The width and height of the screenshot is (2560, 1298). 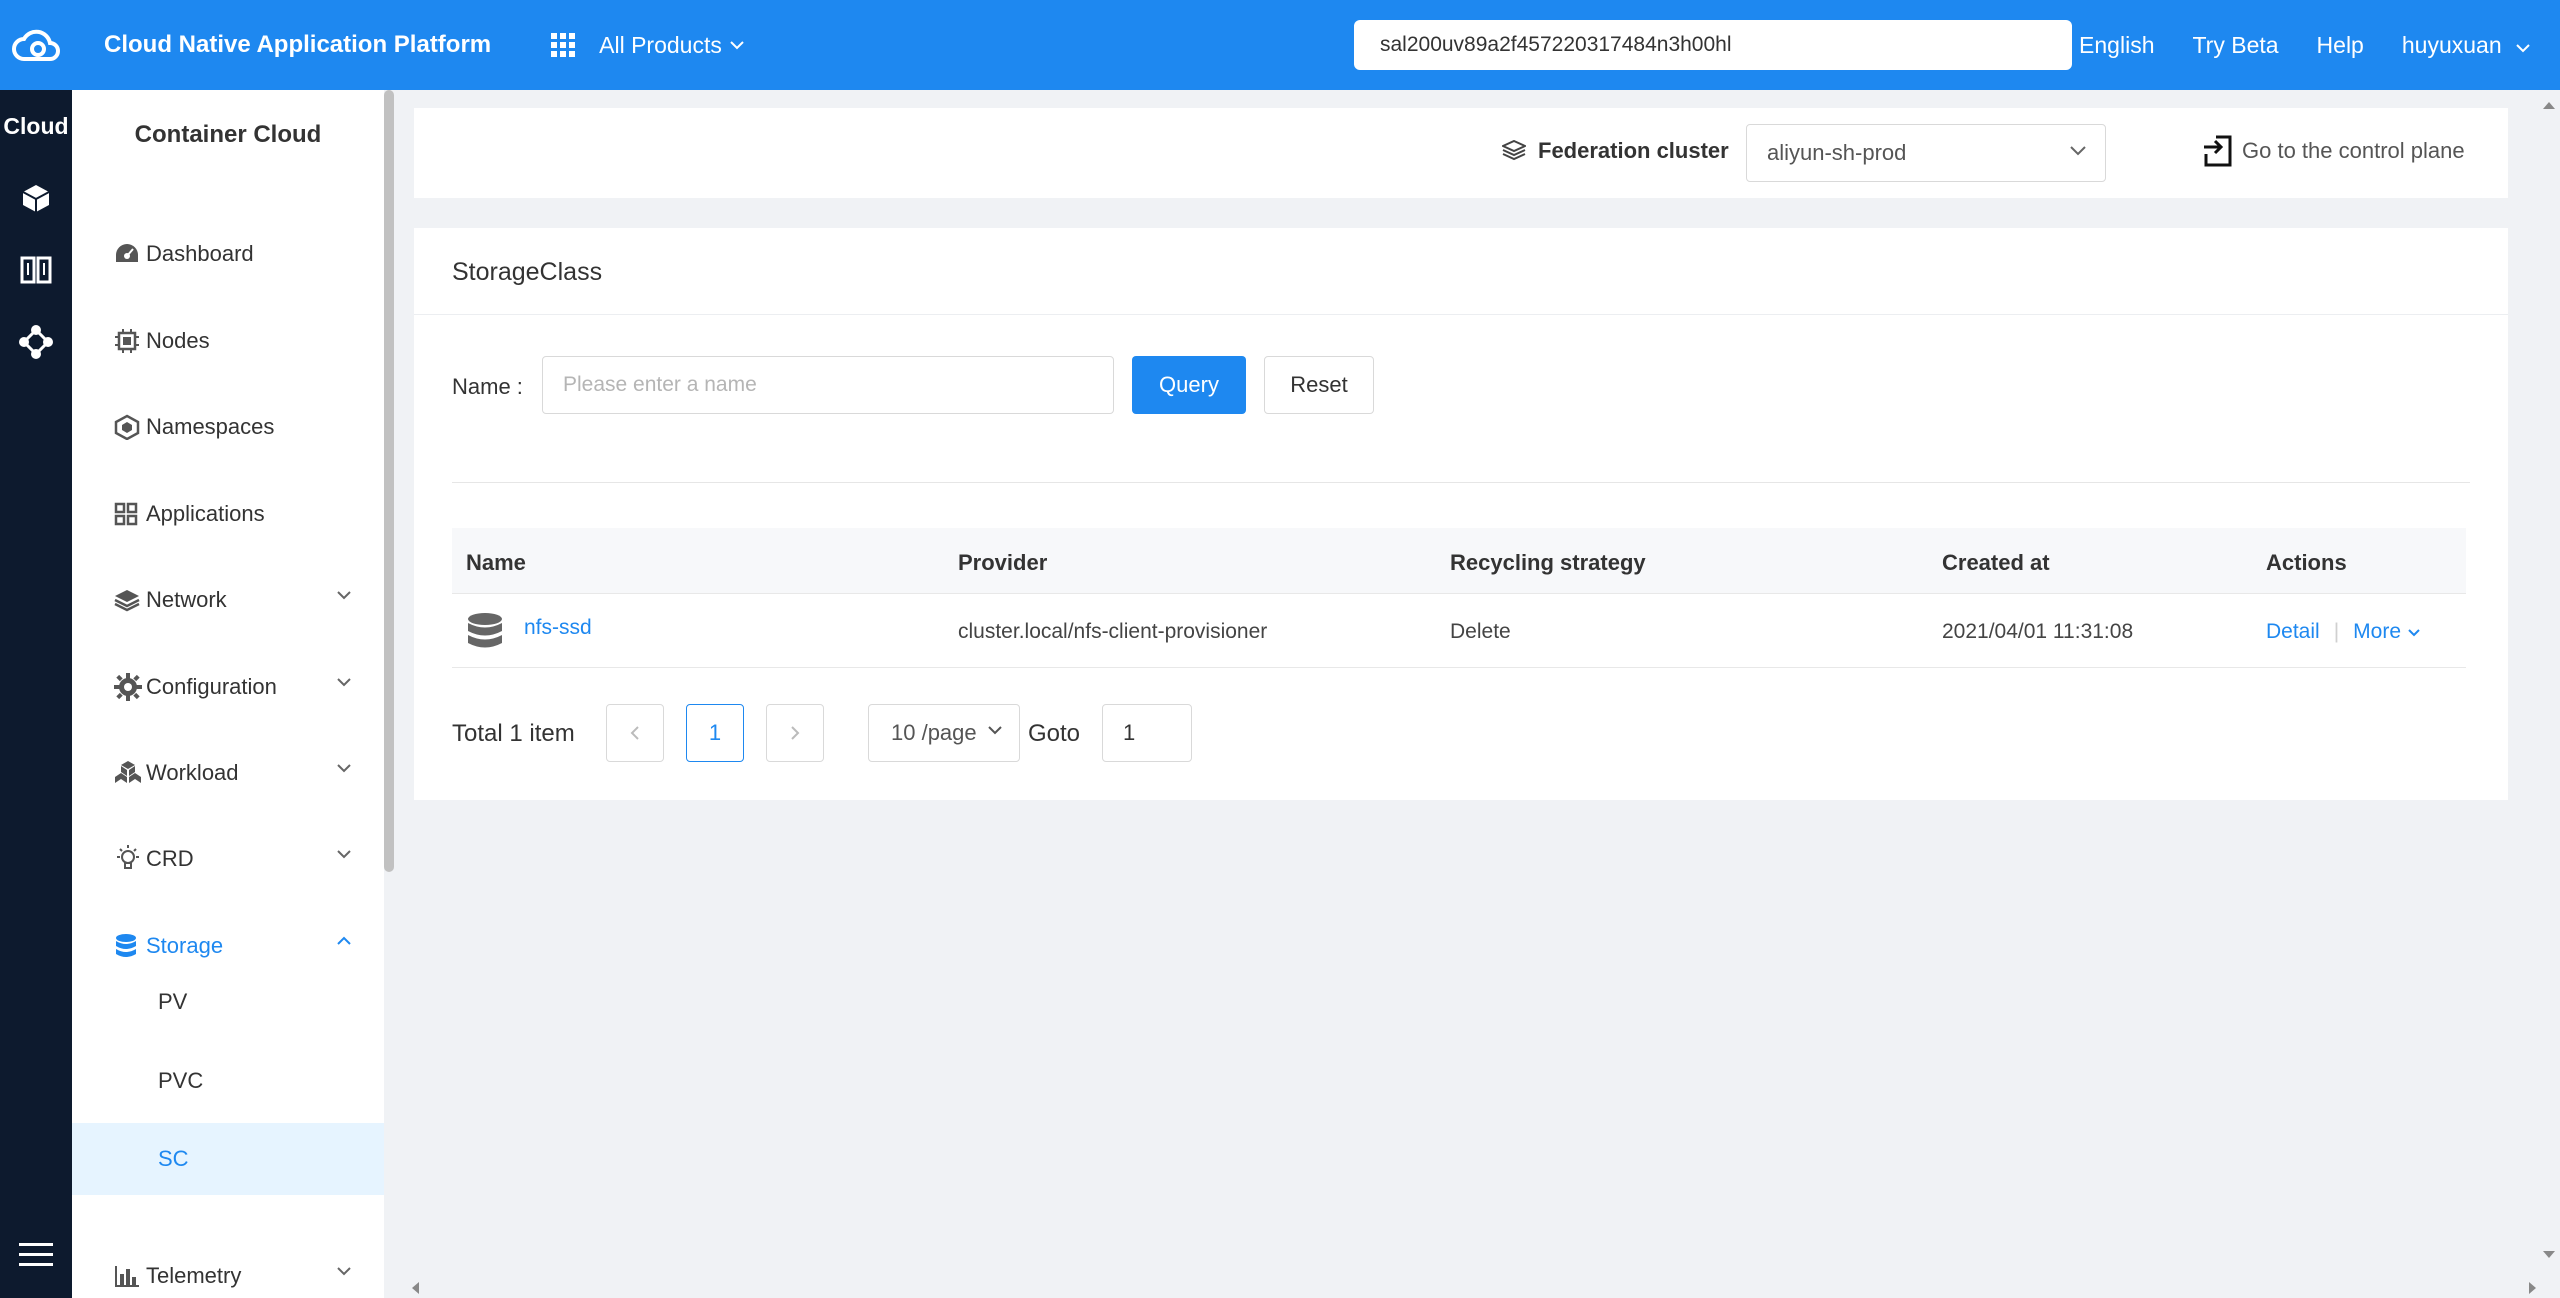 I want to click on sidebar-item-label: Telemetry, so click(x=194, y=1275).